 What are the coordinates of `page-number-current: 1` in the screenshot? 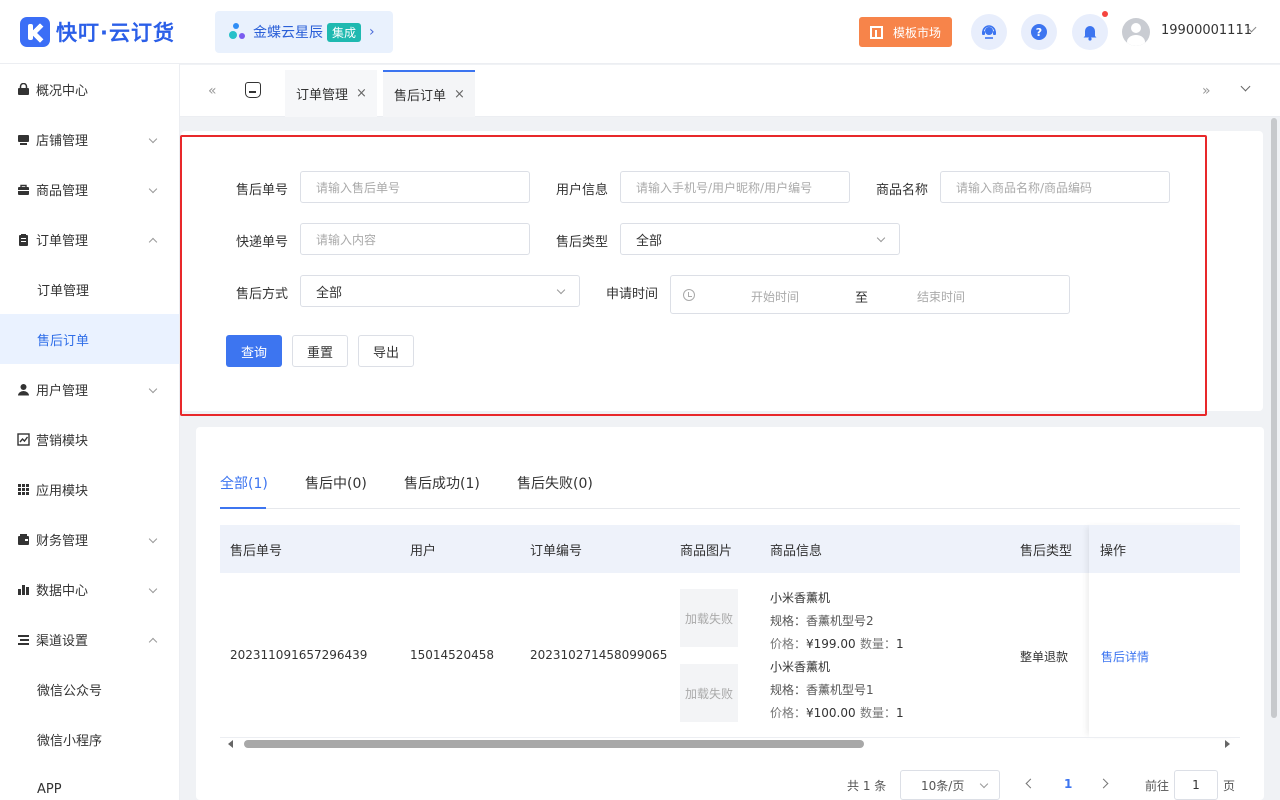 It's located at (1068, 784).